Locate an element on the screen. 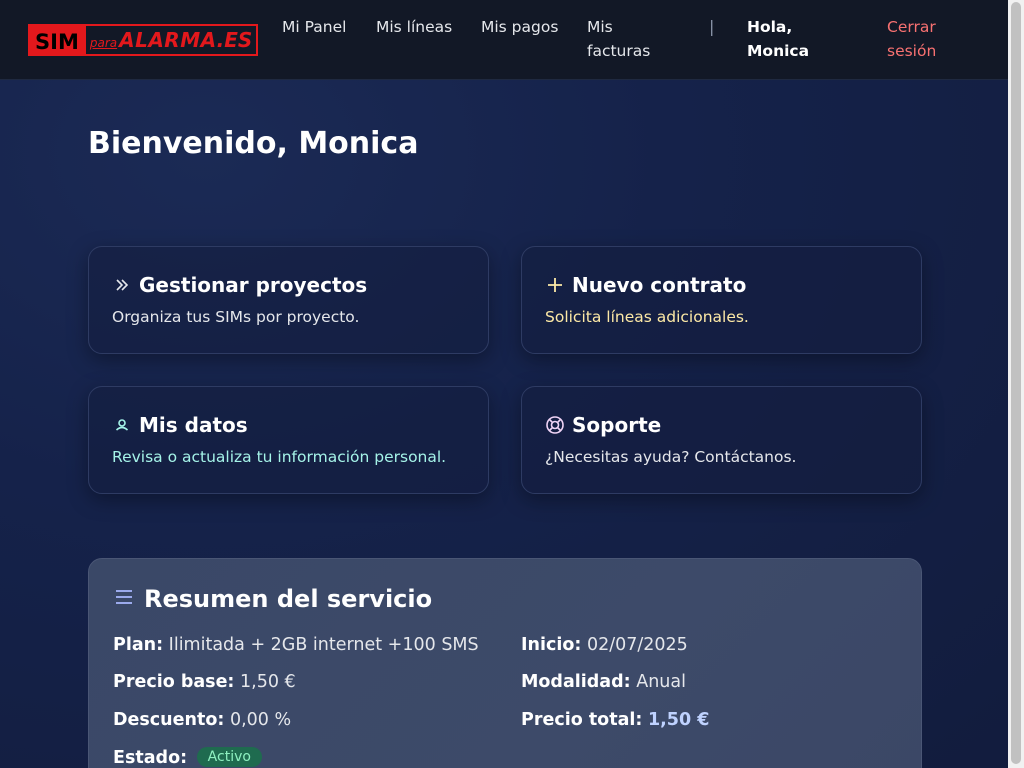 Image resolution: width=1024 pixels, height=768 pixels. base-price-value: 1,50 € is located at coordinates (268, 682).